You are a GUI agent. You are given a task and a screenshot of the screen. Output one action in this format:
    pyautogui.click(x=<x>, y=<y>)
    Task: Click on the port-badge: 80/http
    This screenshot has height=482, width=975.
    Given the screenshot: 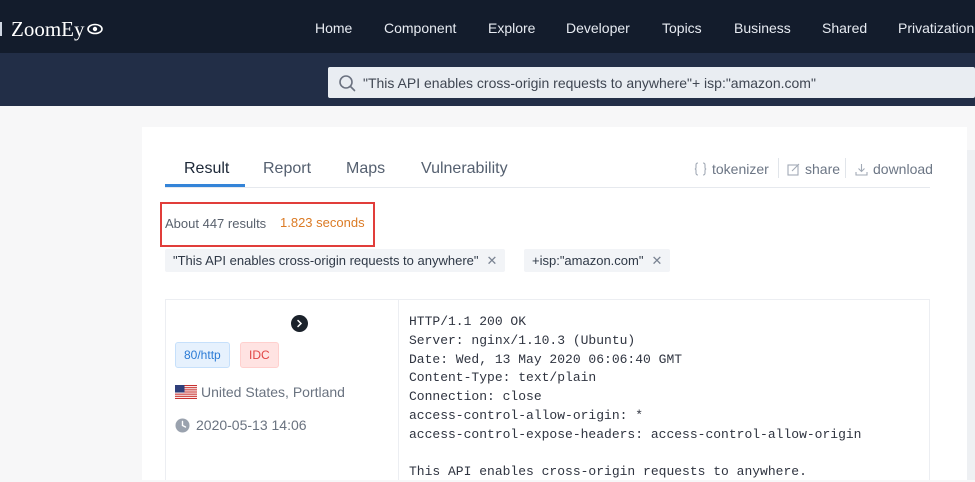 What is the action you would take?
    pyautogui.click(x=202, y=355)
    